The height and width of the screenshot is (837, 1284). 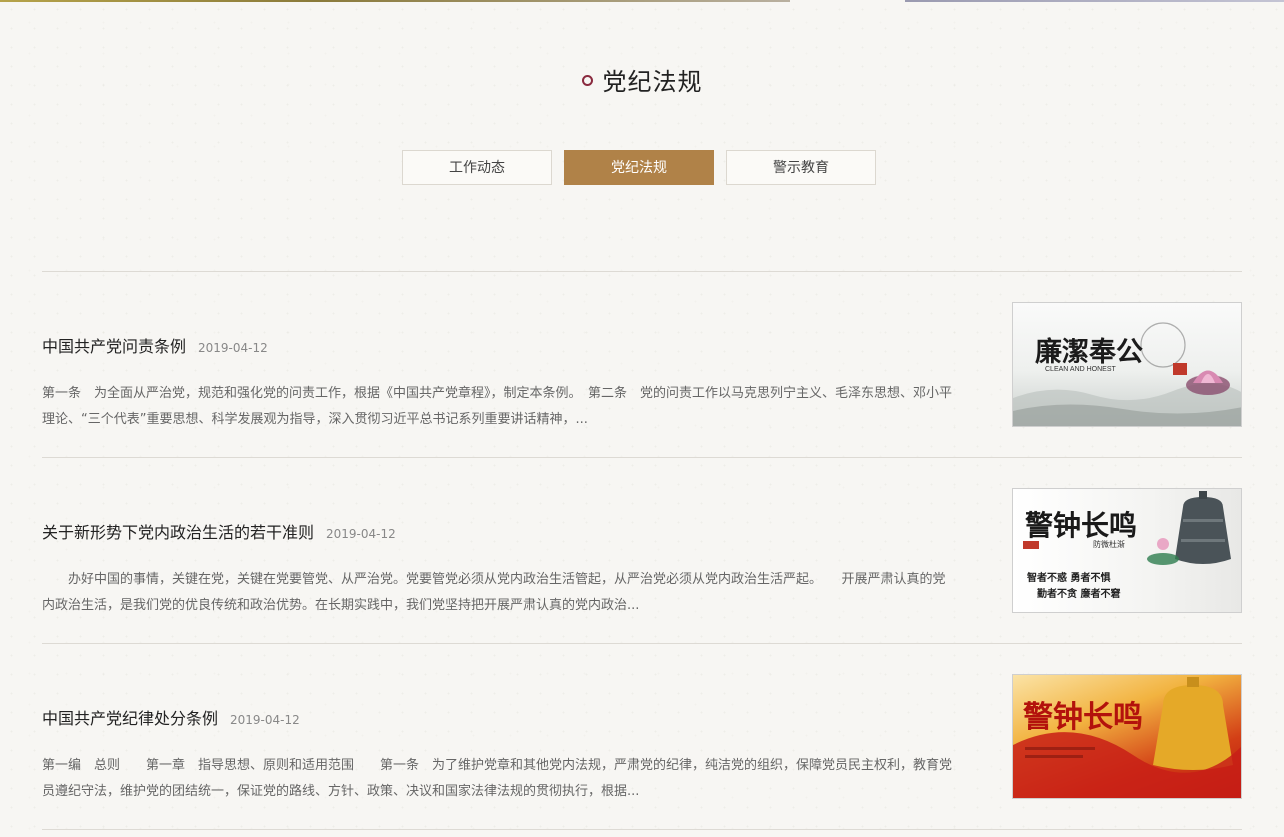 I want to click on thumb-main-text: 廉潔奉公, so click(x=1089, y=352).